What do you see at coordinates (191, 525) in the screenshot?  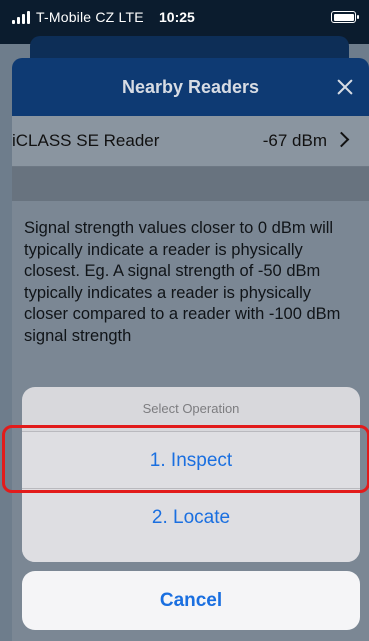 I see `locate-button: 2. Locate` at bounding box center [191, 525].